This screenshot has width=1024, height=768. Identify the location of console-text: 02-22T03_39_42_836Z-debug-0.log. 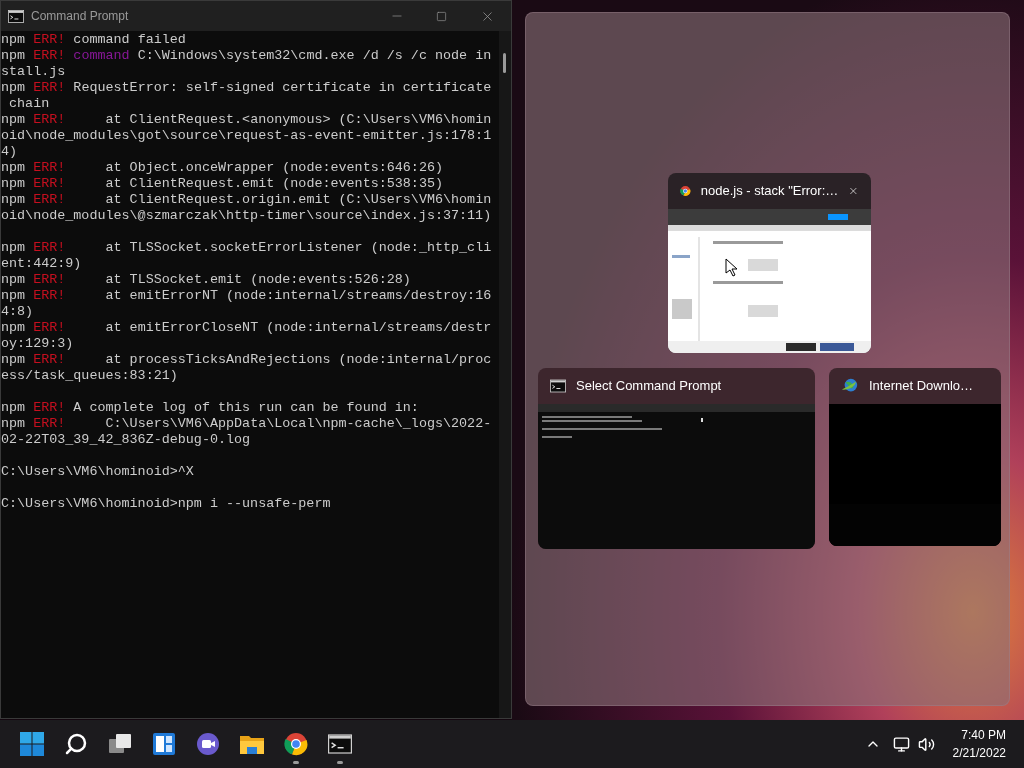
(126, 439).